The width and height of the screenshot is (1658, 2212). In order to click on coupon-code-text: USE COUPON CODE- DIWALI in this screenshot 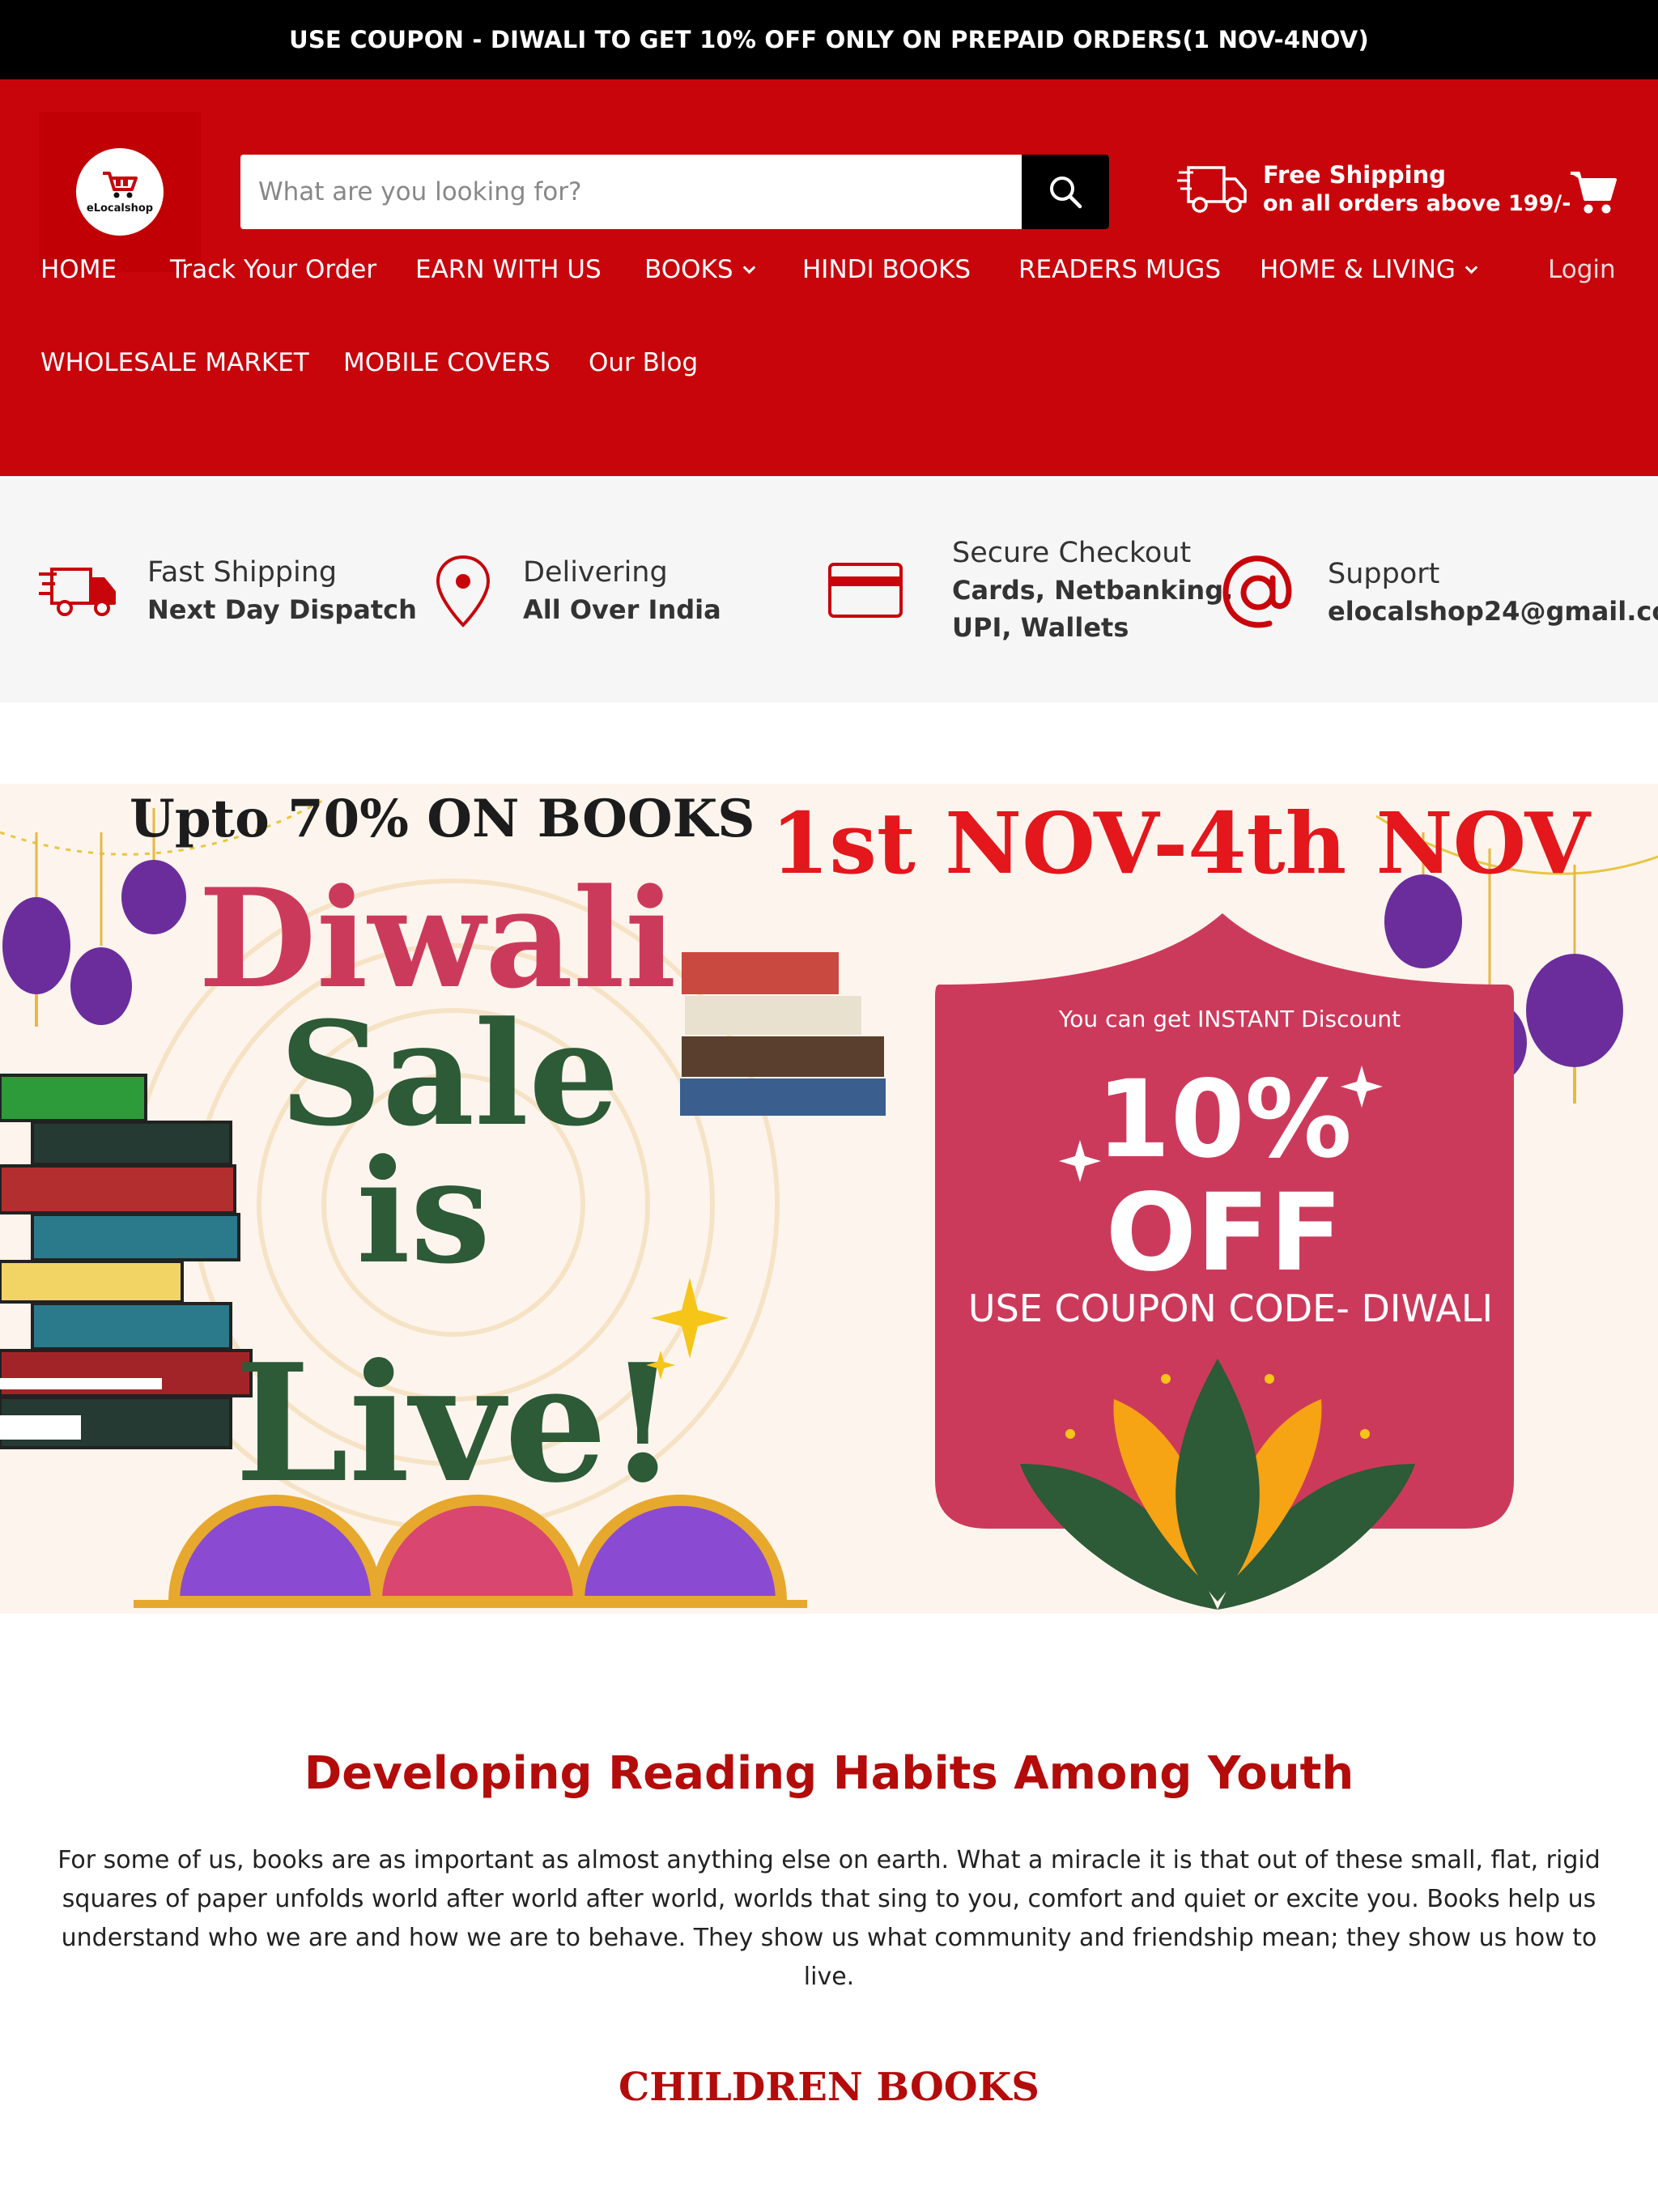, I will do `click(1230, 1308)`.